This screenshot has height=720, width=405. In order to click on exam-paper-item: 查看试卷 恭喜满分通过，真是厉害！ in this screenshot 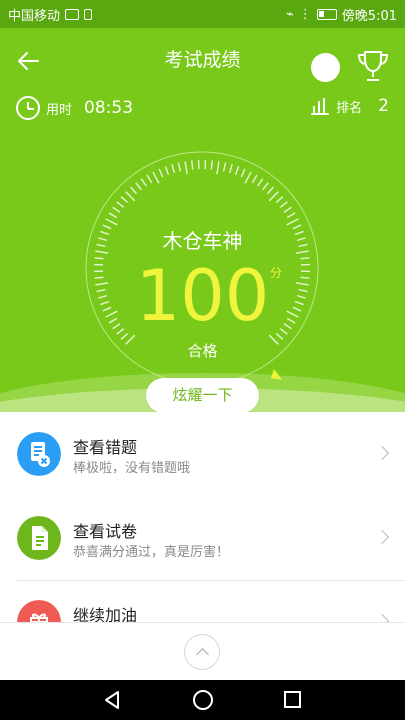, I will do `click(202, 538)`.